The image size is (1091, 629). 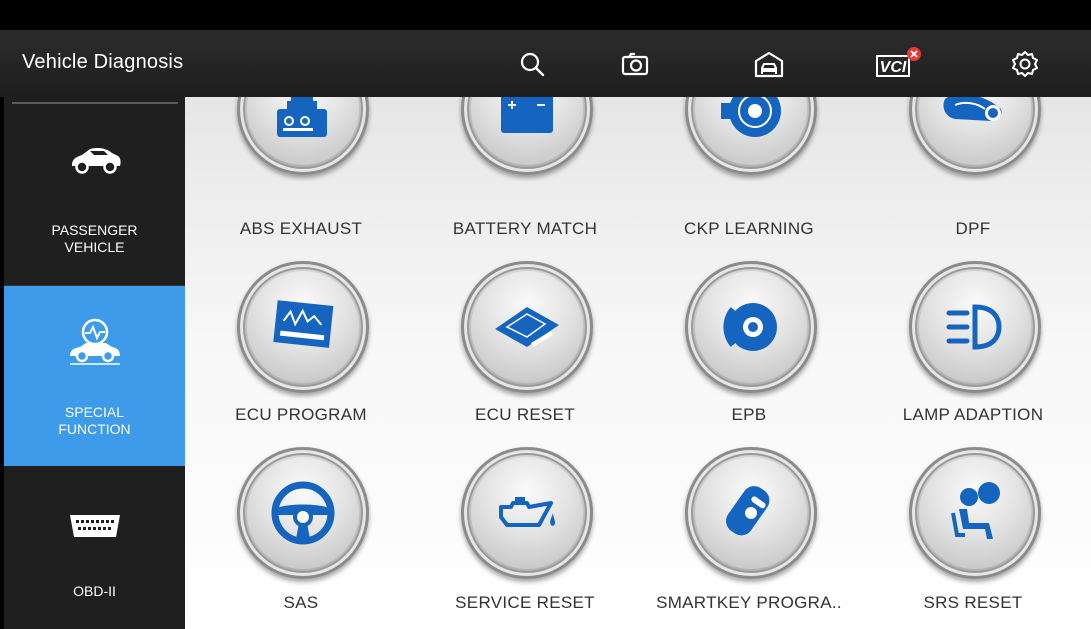 What do you see at coordinates (751, 117) in the screenshot?
I see `crankshaft-sensor-icon` at bounding box center [751, 117].